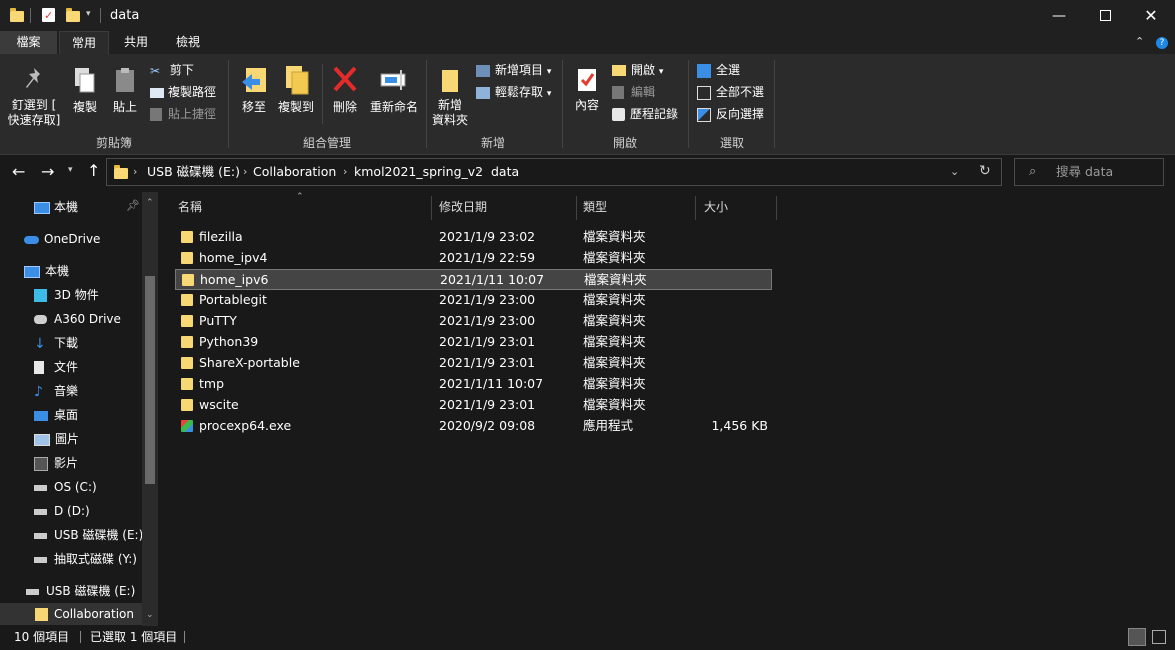 Image resolution: width=1175 pixels, height=650 pixels. What do you see at coordinates (84, 43) in the screenshot?
I see `tab-home: 常用` at bounding box center [84, 43].